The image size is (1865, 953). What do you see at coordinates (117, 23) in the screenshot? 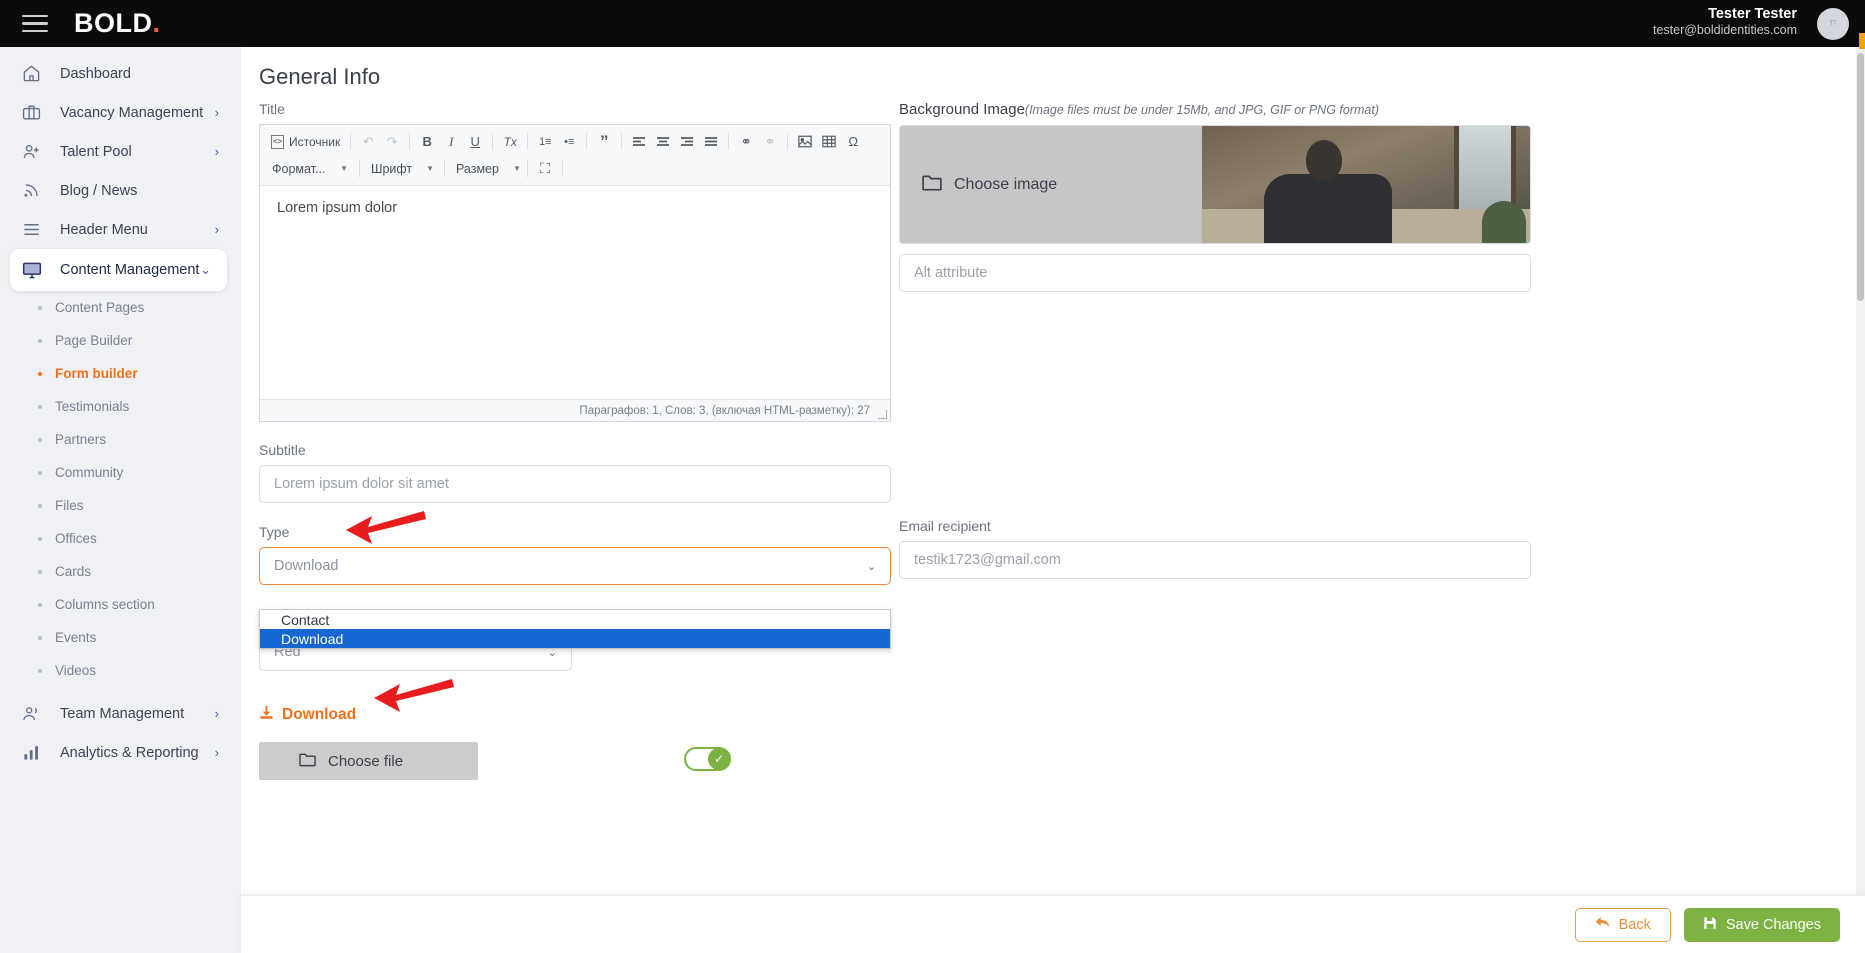
I see `app-logo: BOLD.` at bounding box center [117, 23].